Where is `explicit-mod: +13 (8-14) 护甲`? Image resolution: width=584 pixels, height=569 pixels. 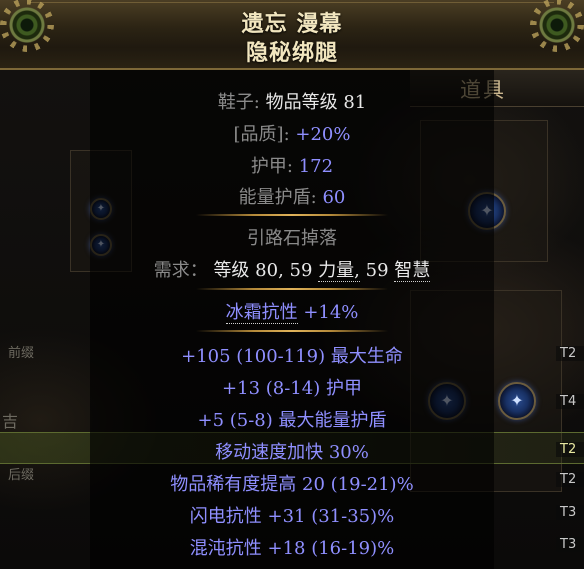
explicit-mod: +13 (8-14) 护甲 is located at coordinates (292, 388).